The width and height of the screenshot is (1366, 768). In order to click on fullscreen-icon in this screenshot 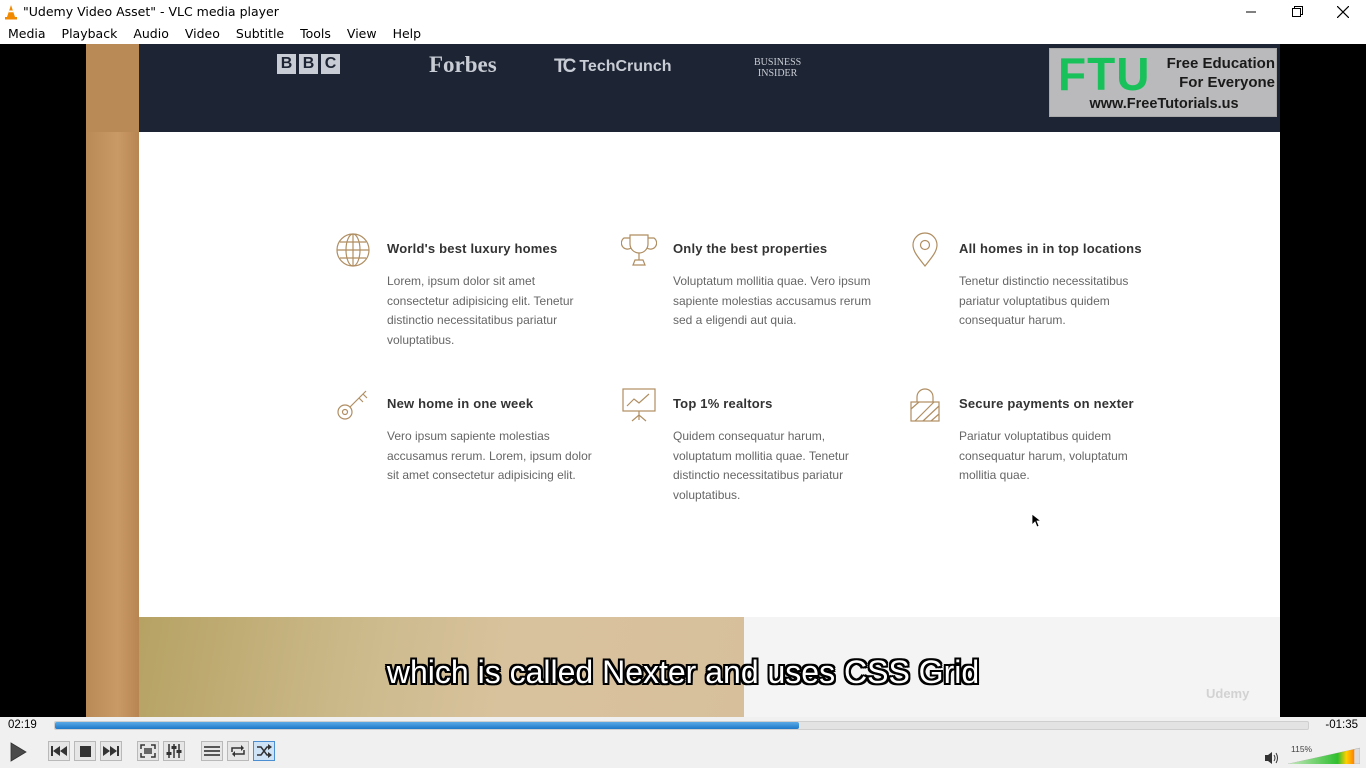, I will do `click(148, 751)`.